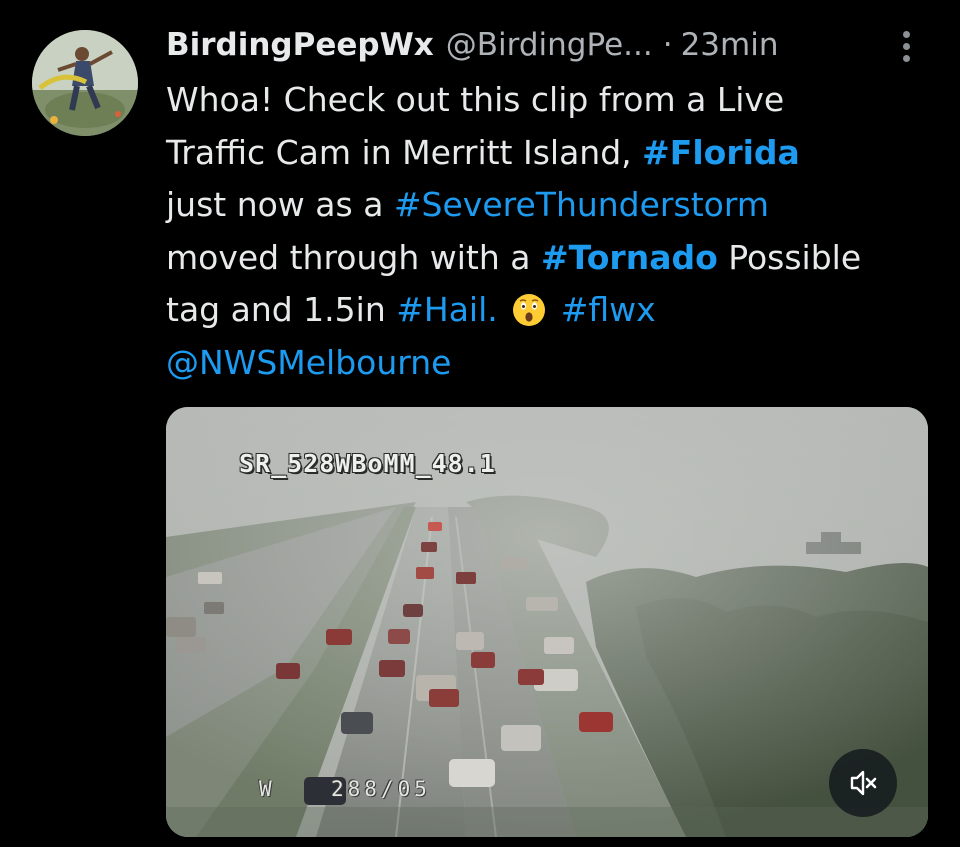  What do you see at coordinates (629, 257) in the screenshot?
I see `hashtag-tornado: #Tornado` at bounding box center [629, 257].